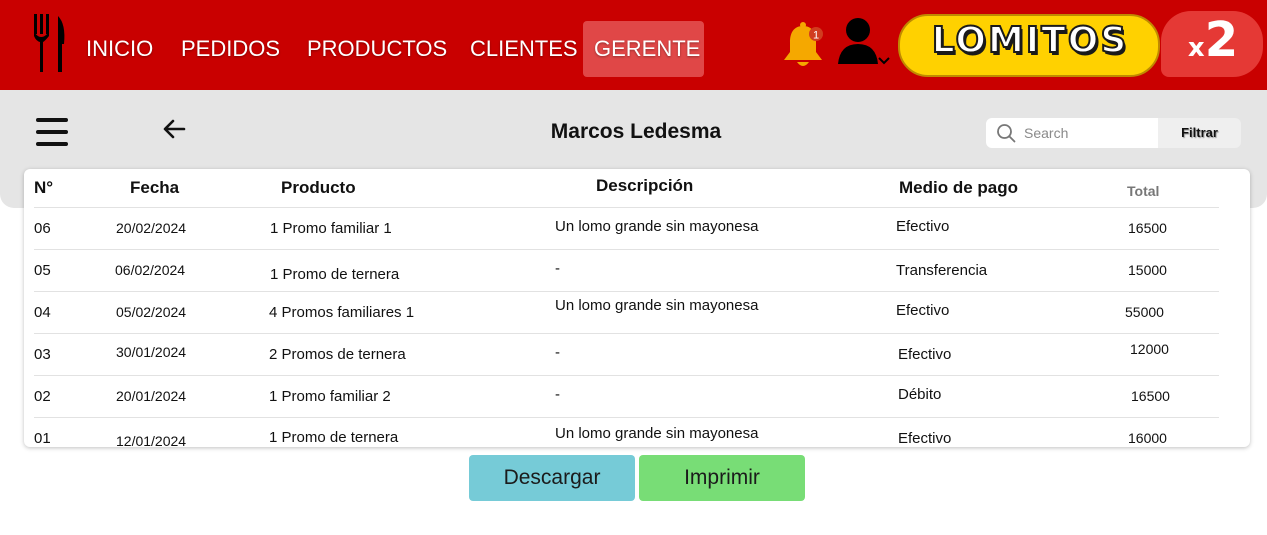  Describe the element at coordinates (155, 187) in the screenshot. I see `column-header-date: Fecha` at that location.